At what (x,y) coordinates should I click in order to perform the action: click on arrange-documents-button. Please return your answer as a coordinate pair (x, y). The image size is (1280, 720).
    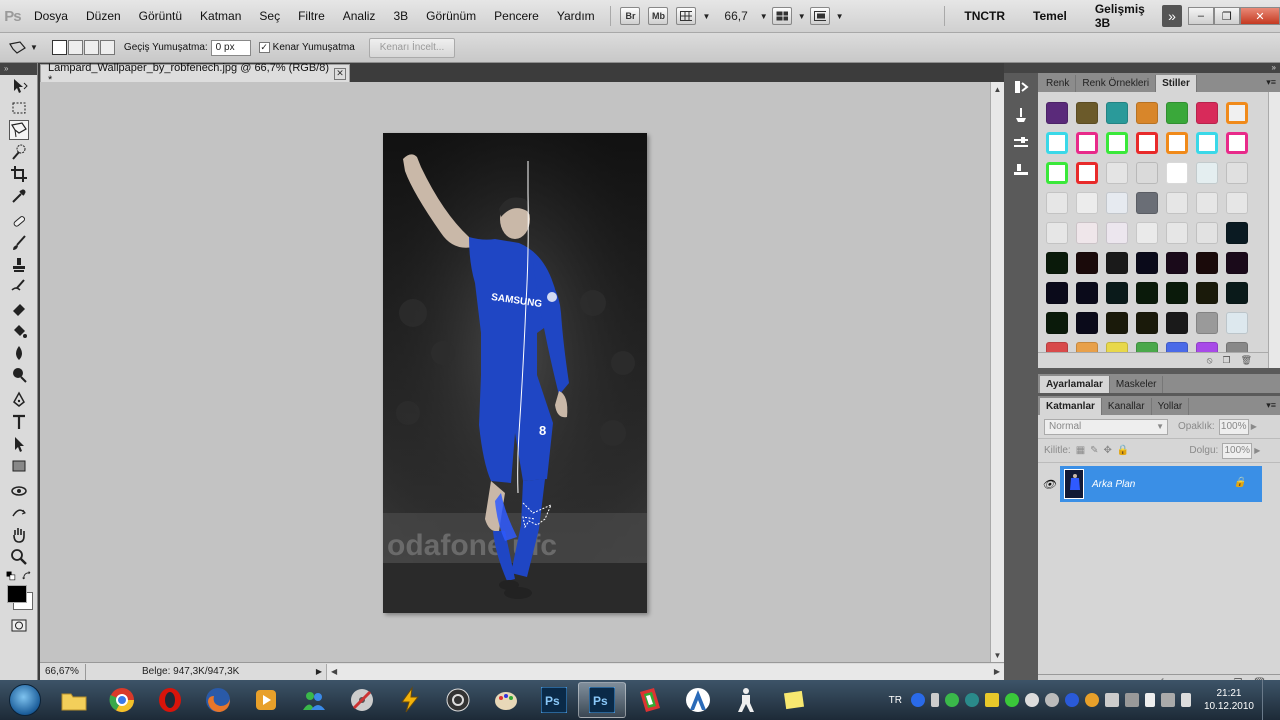
    Looking at the image, I should click on (781, 16).